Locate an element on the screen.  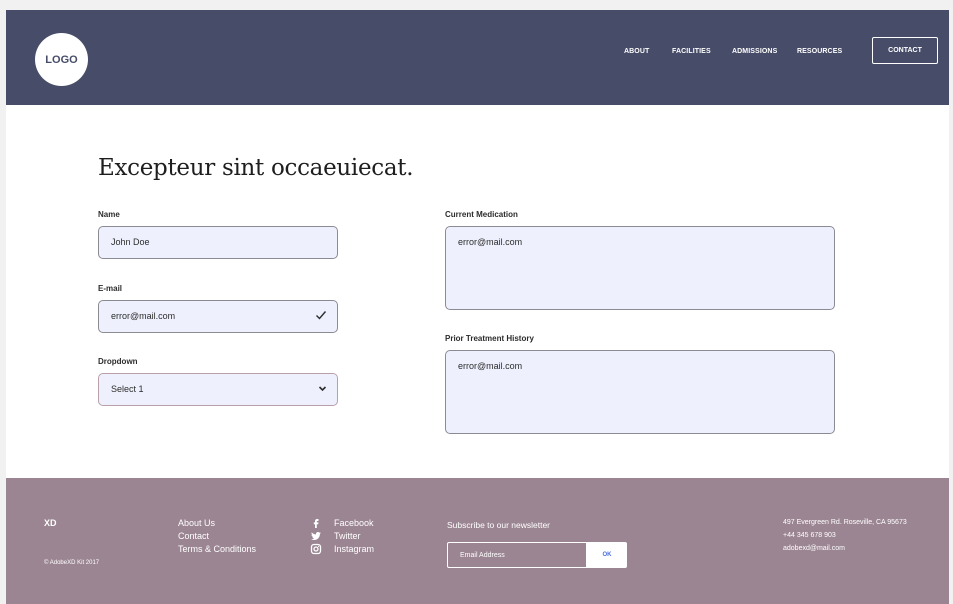
prior-treatment-label: Prior Treatment History is located at coordinates (489, 338).